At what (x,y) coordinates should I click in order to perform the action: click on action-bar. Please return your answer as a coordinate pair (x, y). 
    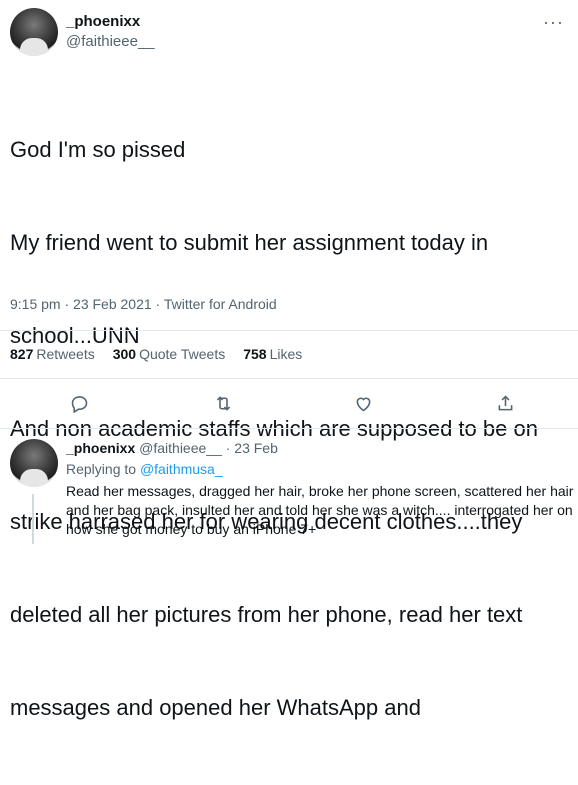
    Looking at the image, I should click on (289, 403).